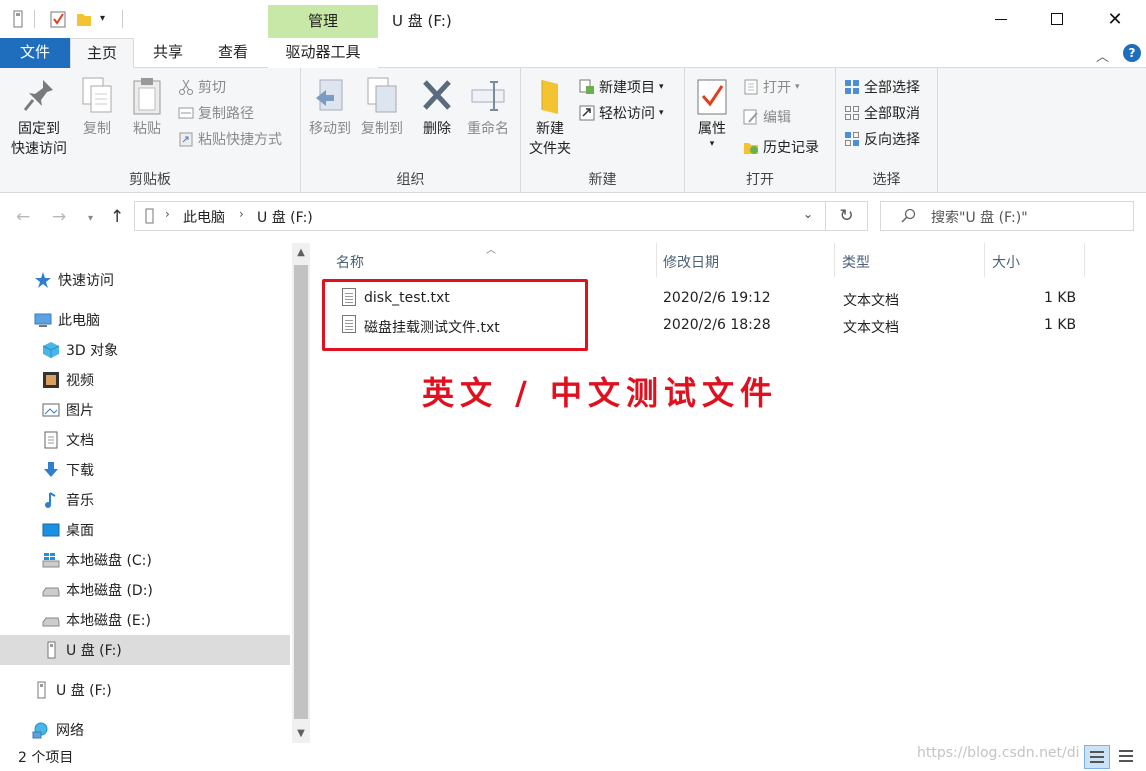 The width and height of the screenshot is (1146, 771). What do you see at coordinates (350, 262) in the screenshot?
I see `column-name: 名称` at bounding box center [350, 262].